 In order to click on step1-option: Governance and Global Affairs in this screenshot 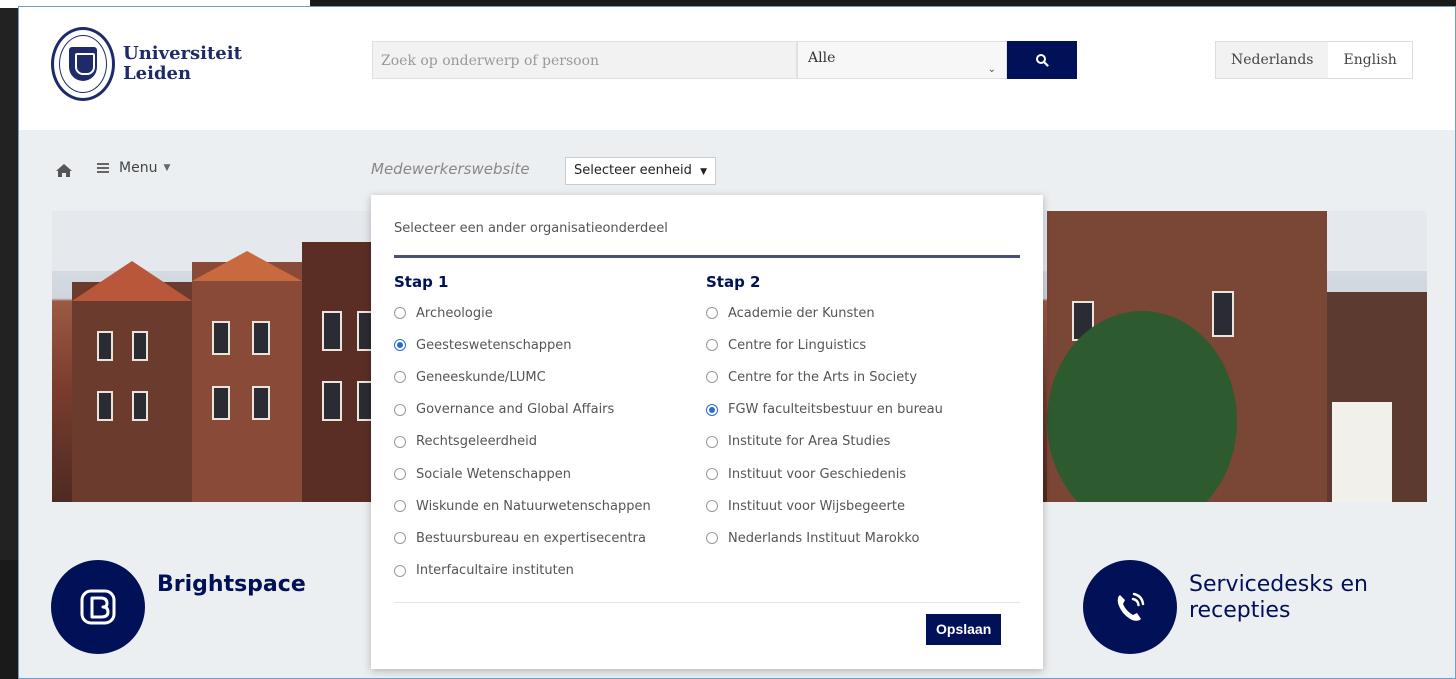, I will do `click(522, 410)`.